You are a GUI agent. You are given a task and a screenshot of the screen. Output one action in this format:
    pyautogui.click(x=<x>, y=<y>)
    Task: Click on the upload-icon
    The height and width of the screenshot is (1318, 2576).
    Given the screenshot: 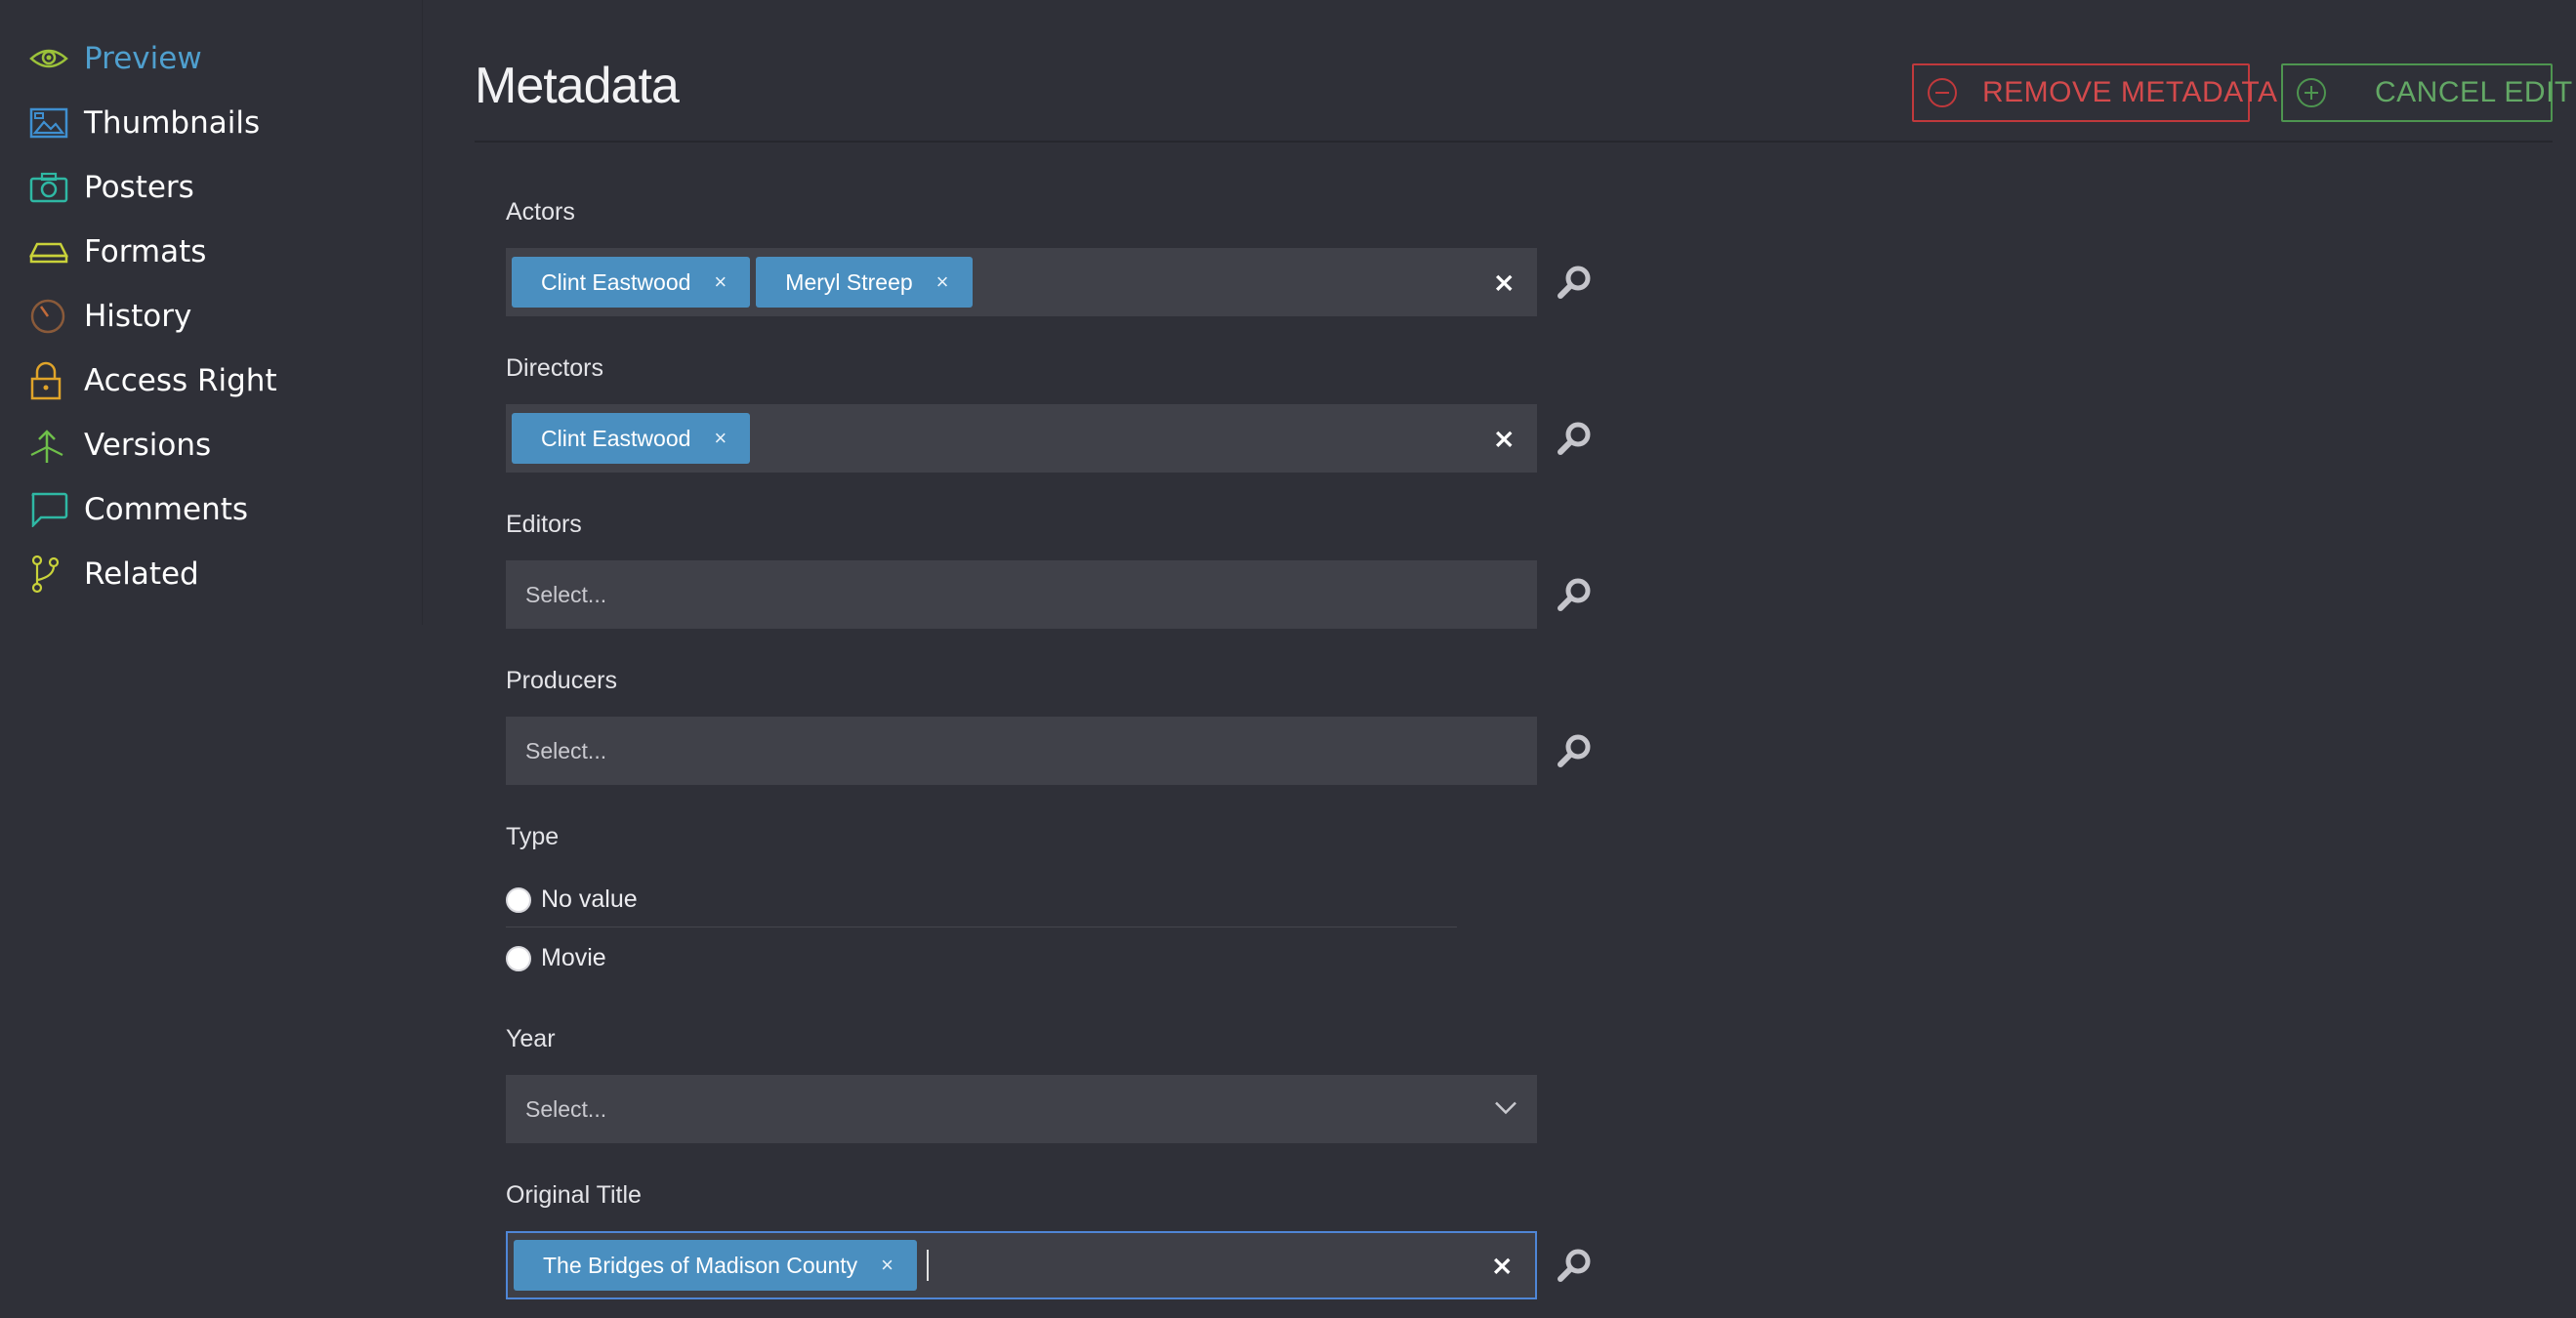 What is the action you would take?
    pyautogui.click(x=49, y=445)
    